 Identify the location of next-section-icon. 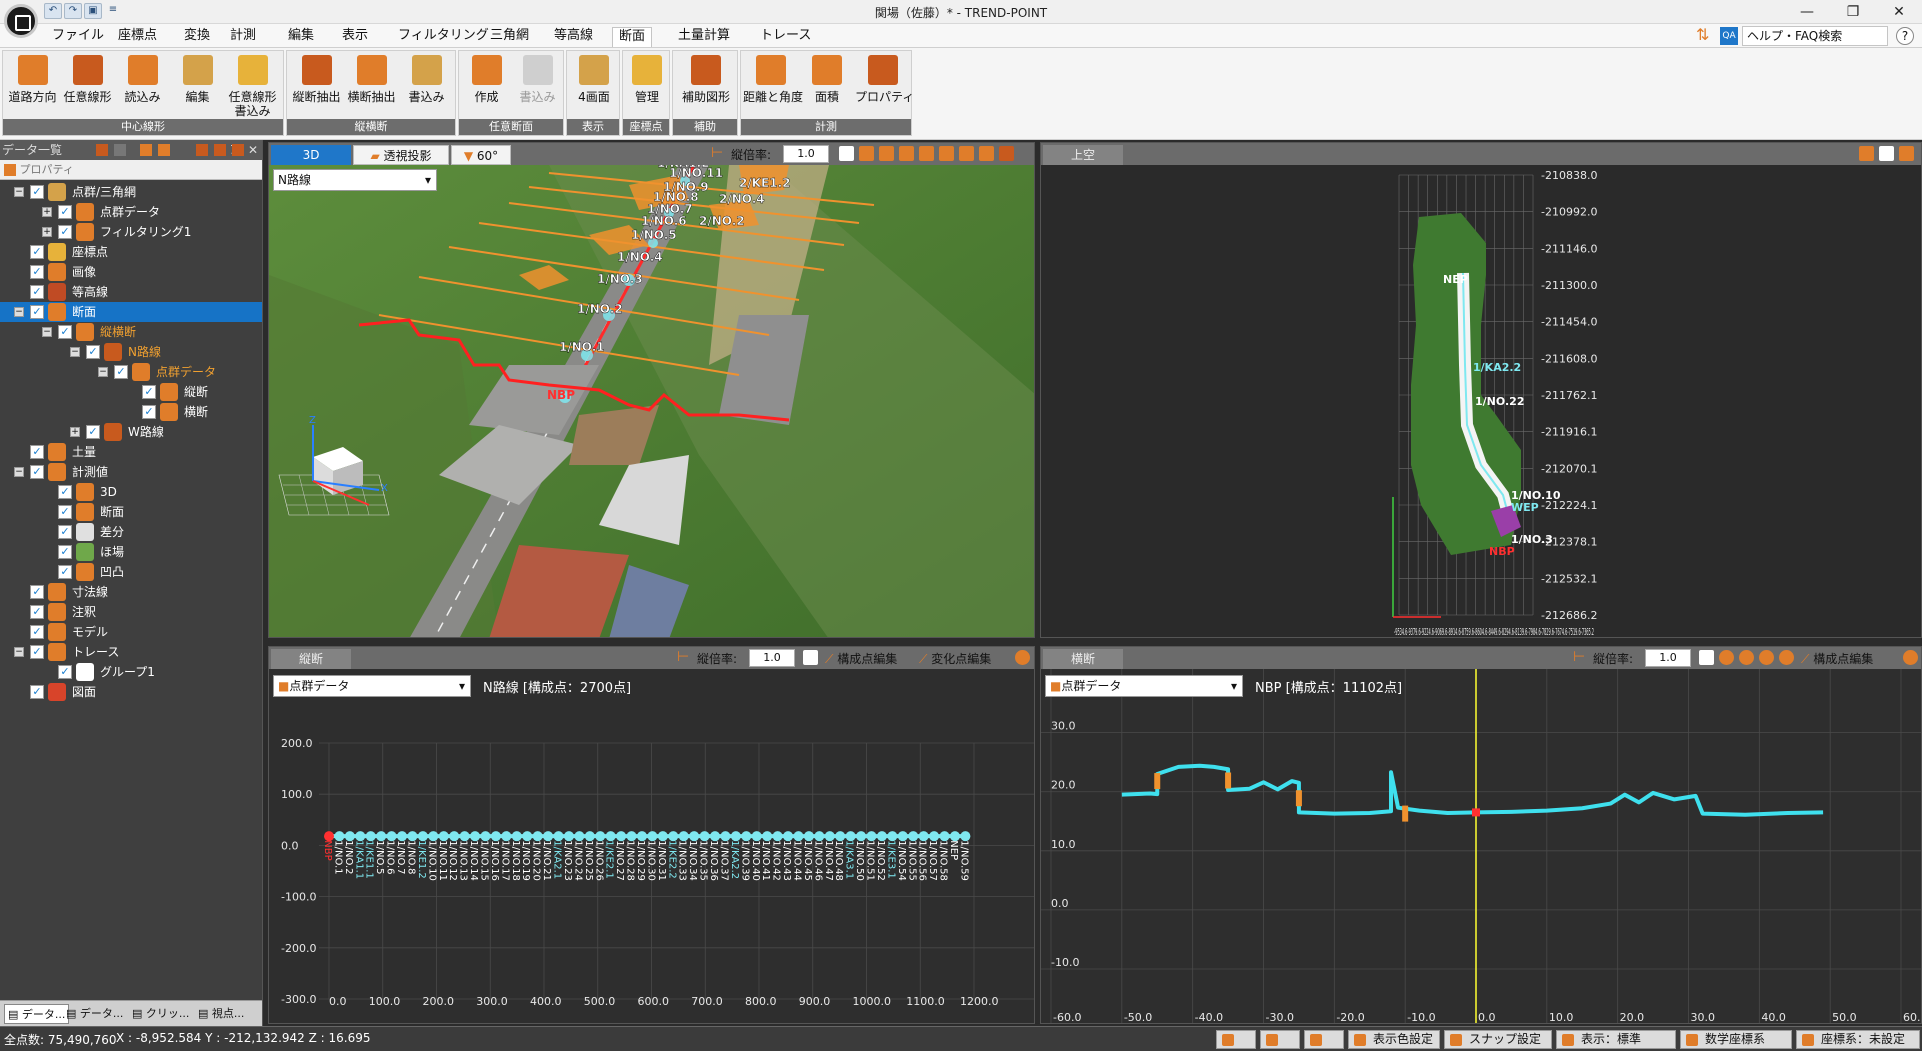
(1766, 657).